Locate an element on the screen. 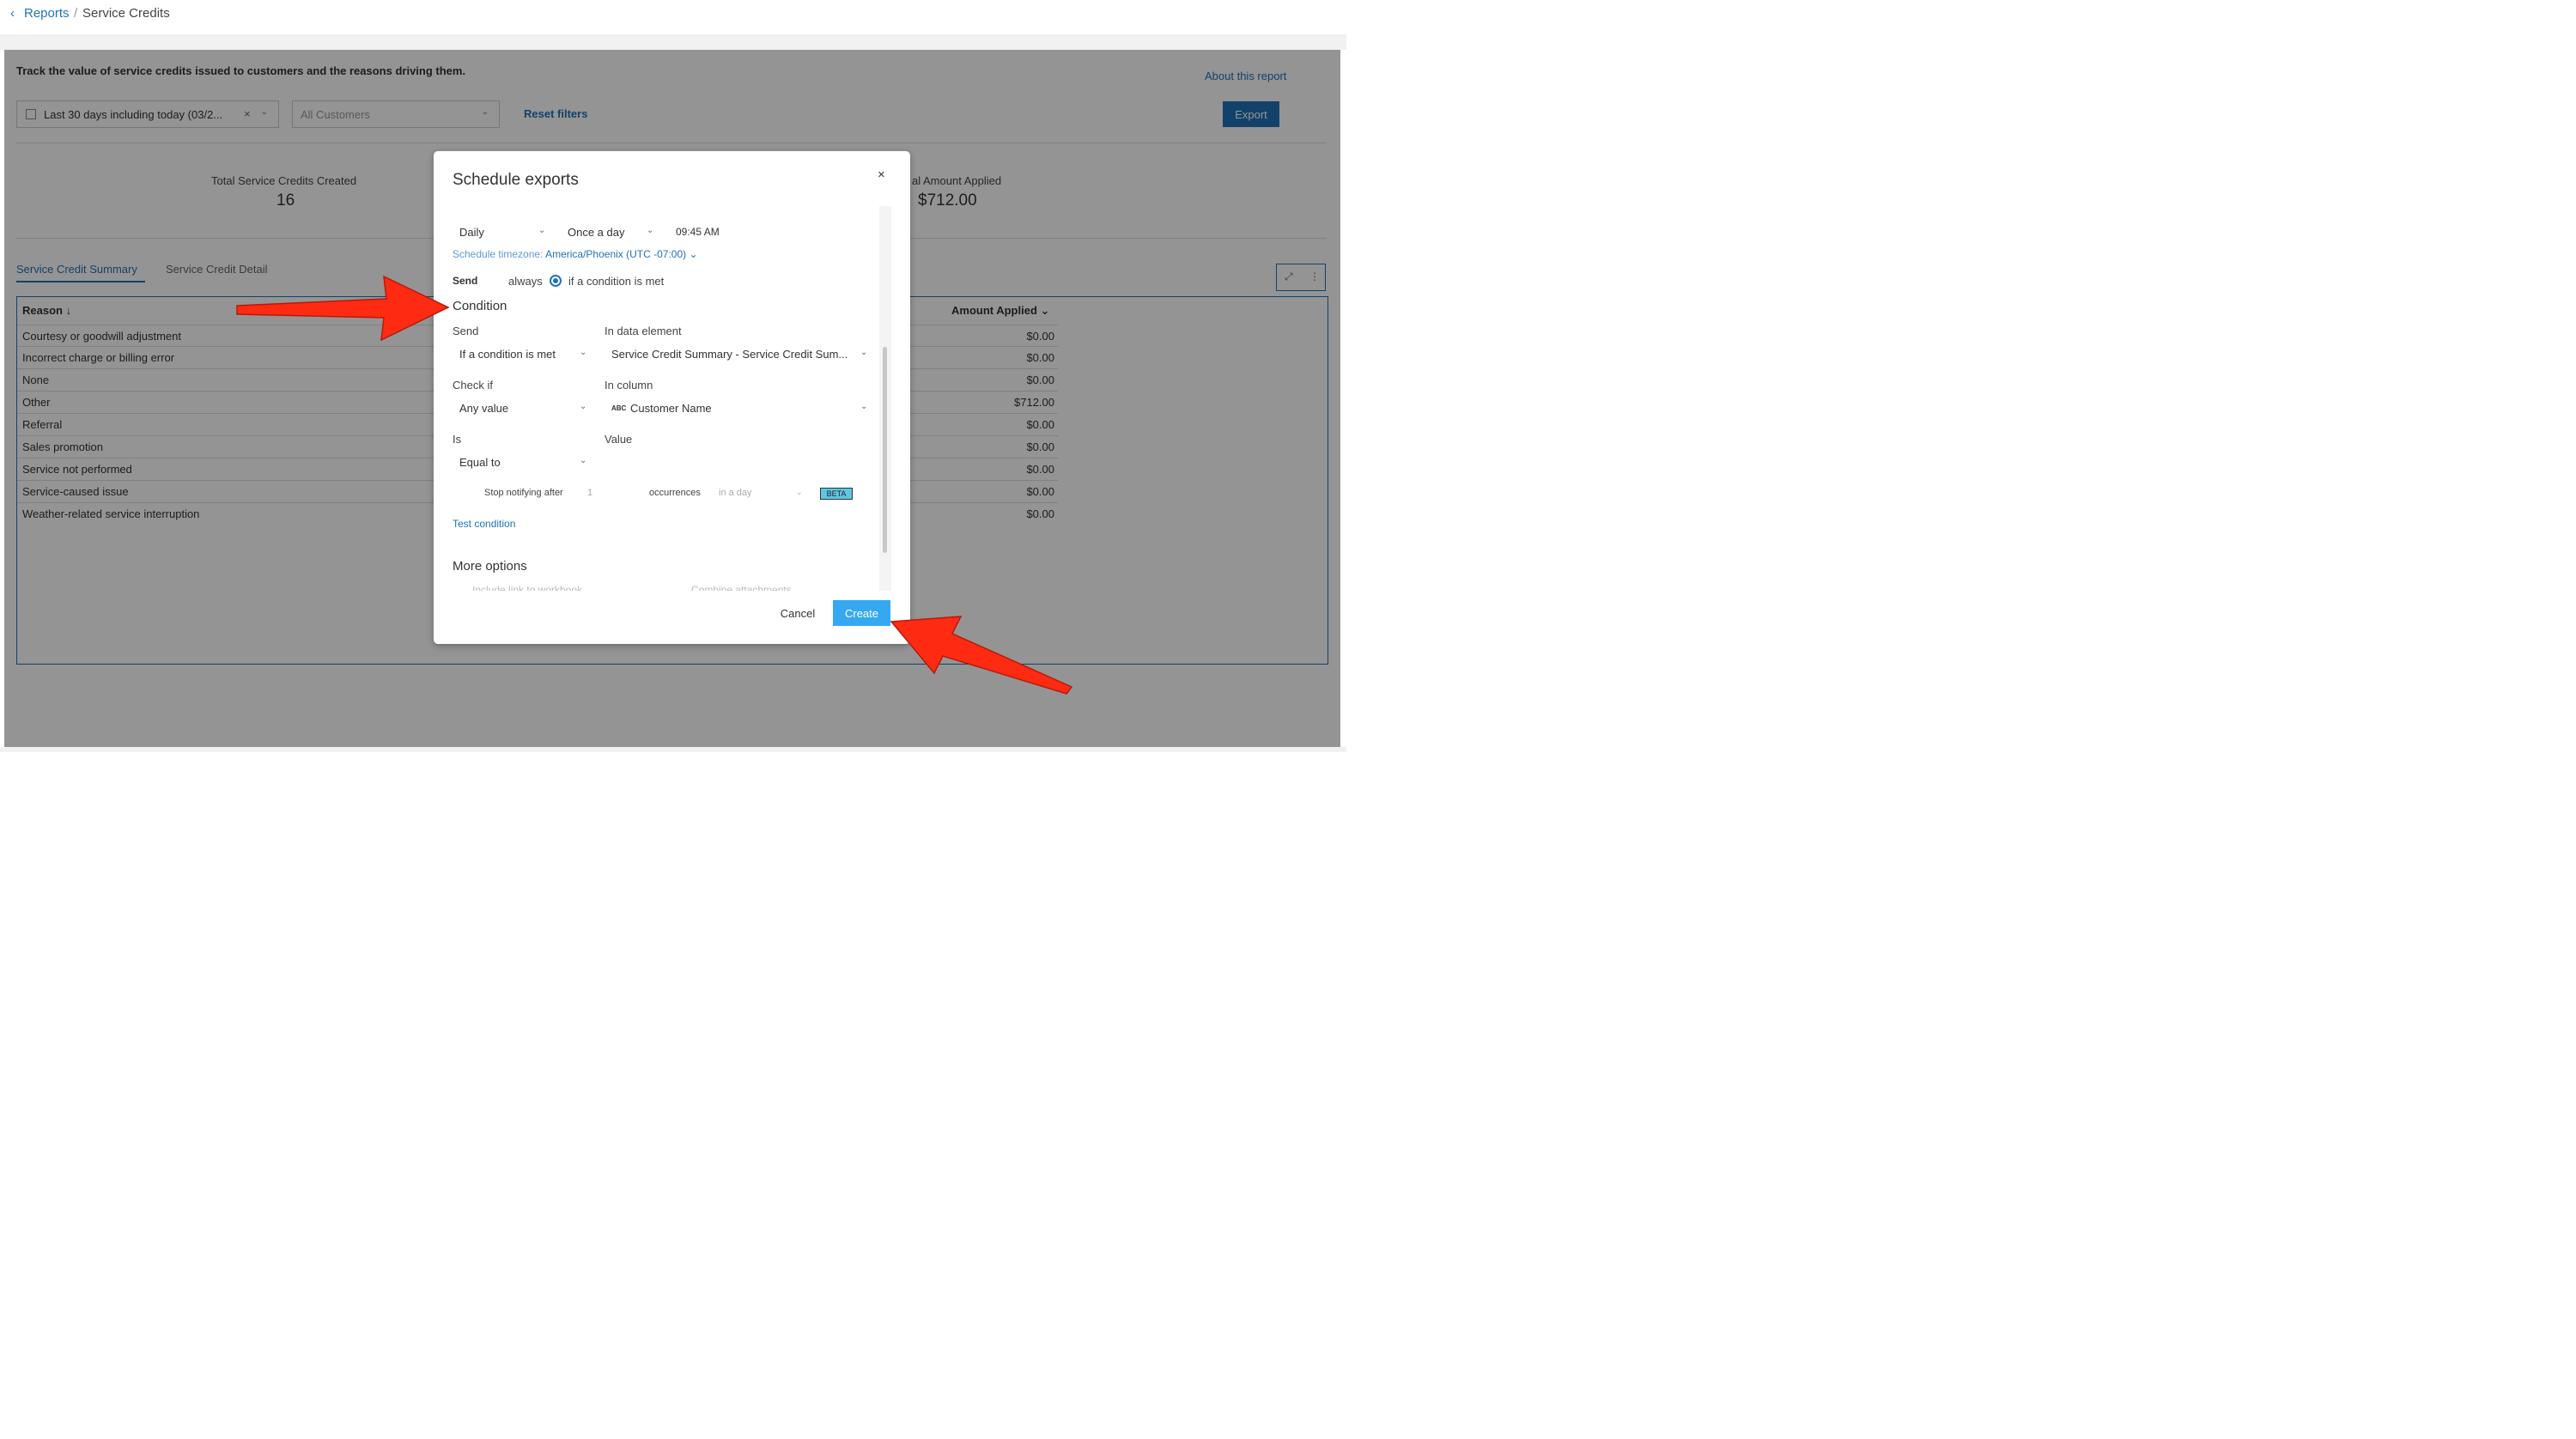  data-element-label: In data element is located at coordinates (643, 331).